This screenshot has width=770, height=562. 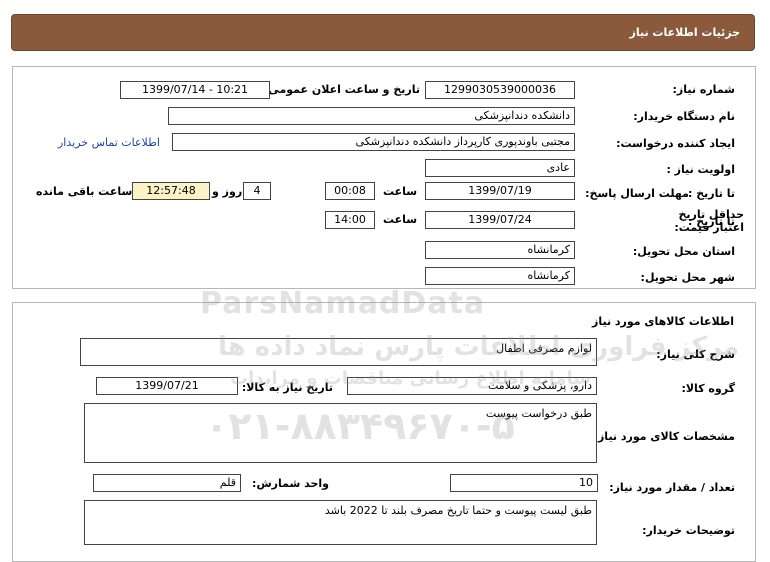 I want to click on need-date-field: 1399/07/21, so click(x=167, y=386).